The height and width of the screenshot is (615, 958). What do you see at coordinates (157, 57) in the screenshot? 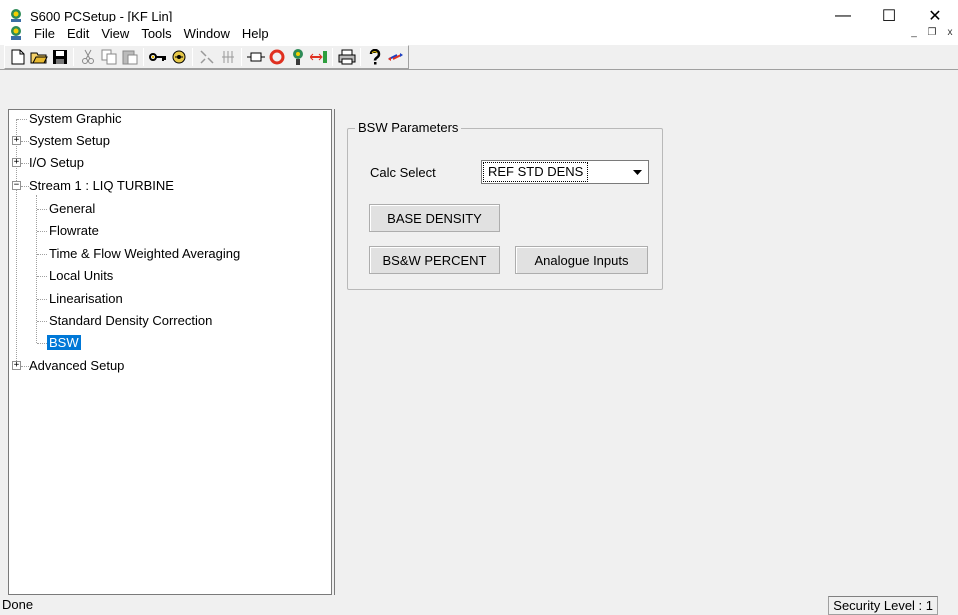
I see `key-icon` at bounding box center [157, 57].